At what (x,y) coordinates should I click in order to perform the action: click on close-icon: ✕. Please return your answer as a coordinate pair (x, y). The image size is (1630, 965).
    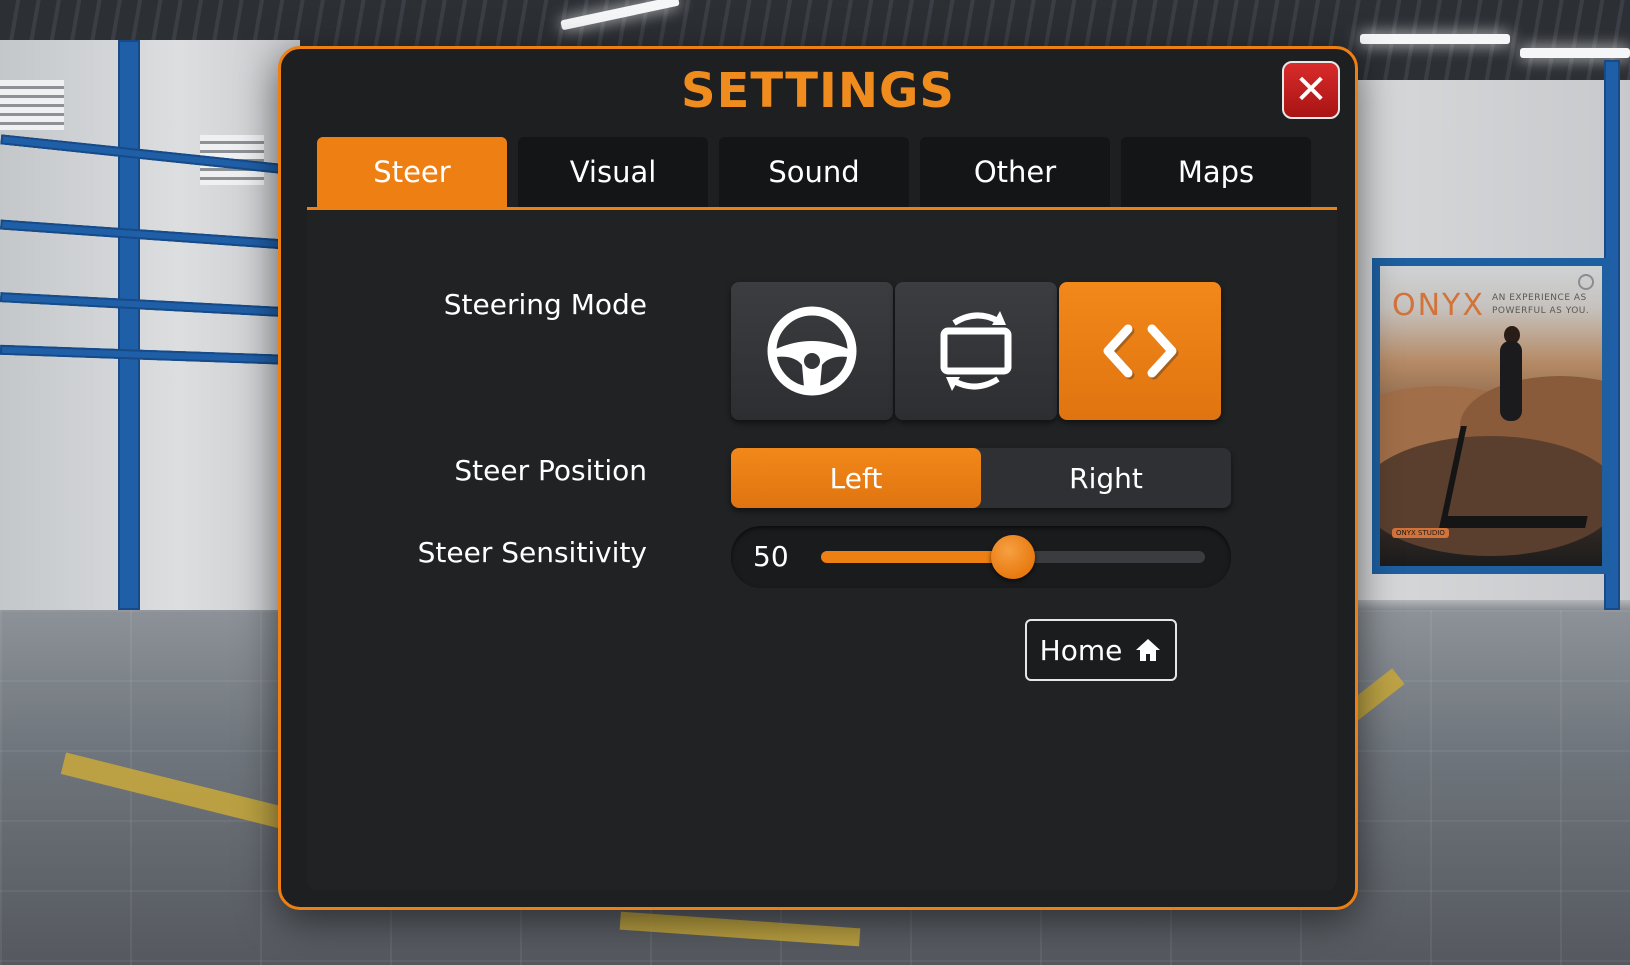
    Looking at the image, I should click on (1311, 90).